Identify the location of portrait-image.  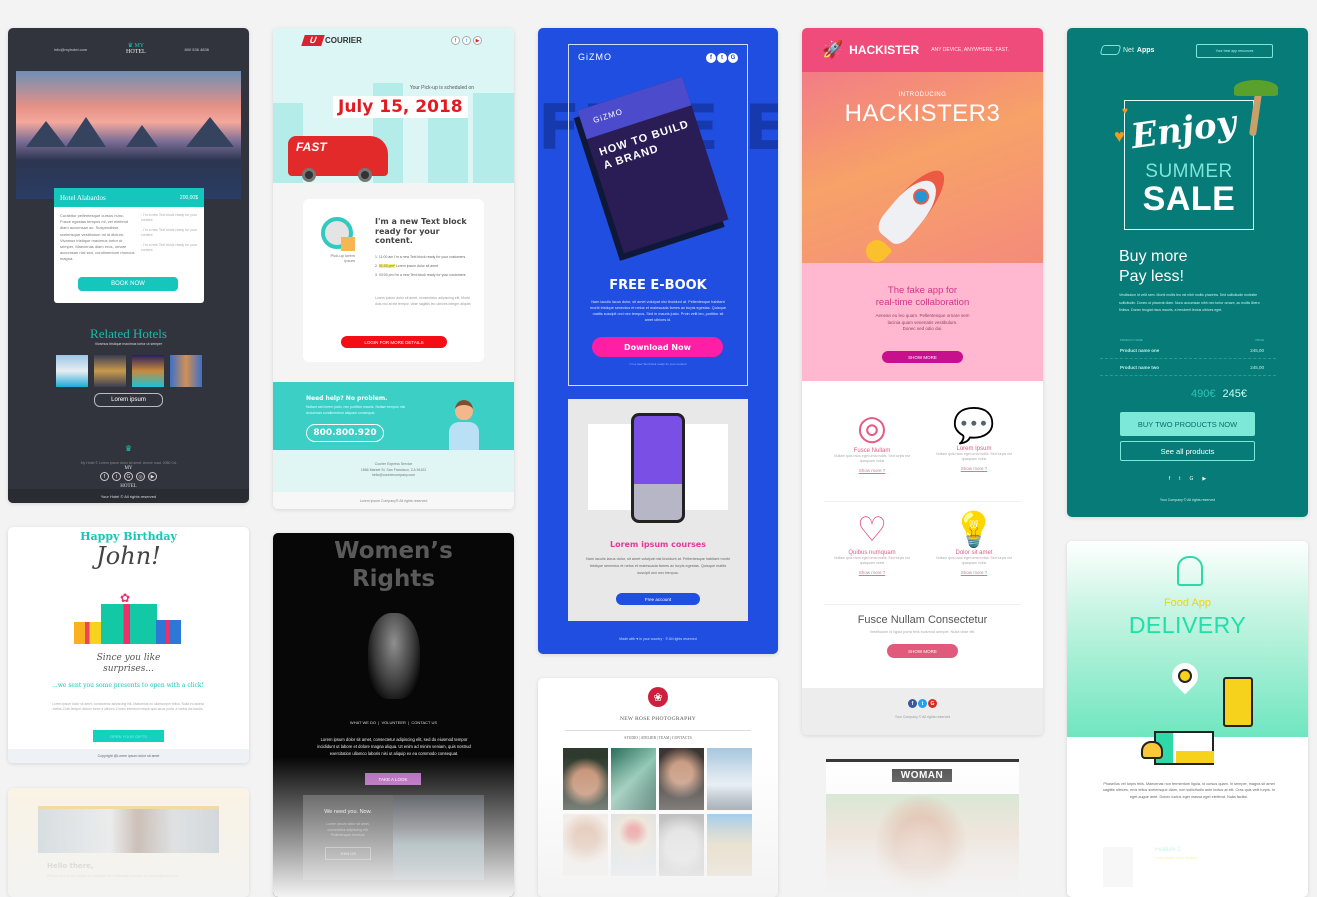
(394, 656).